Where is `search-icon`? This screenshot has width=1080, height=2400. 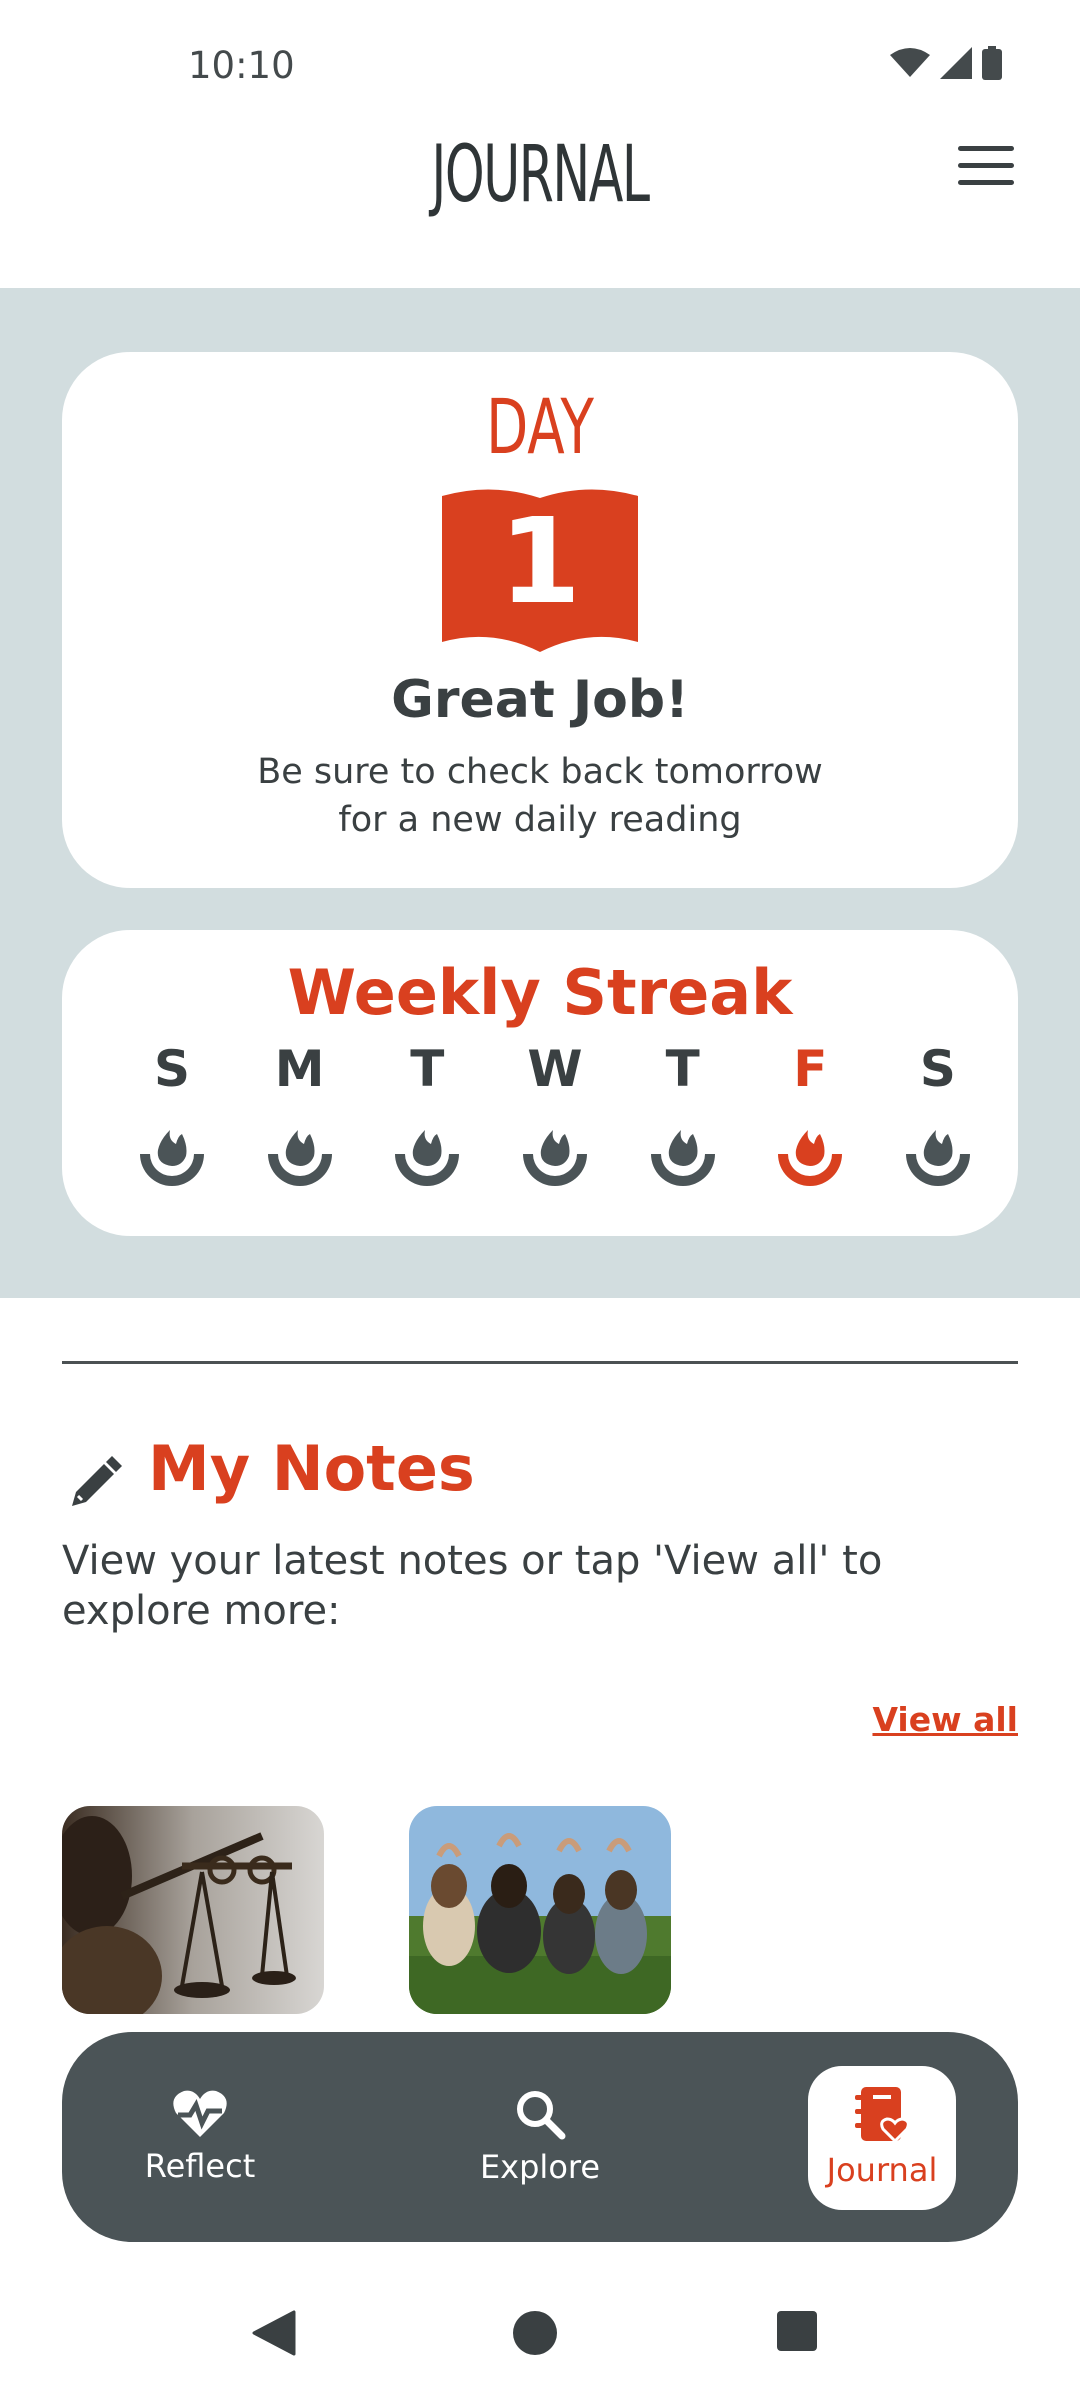 search-icon is located at coordinates (541, 2115).